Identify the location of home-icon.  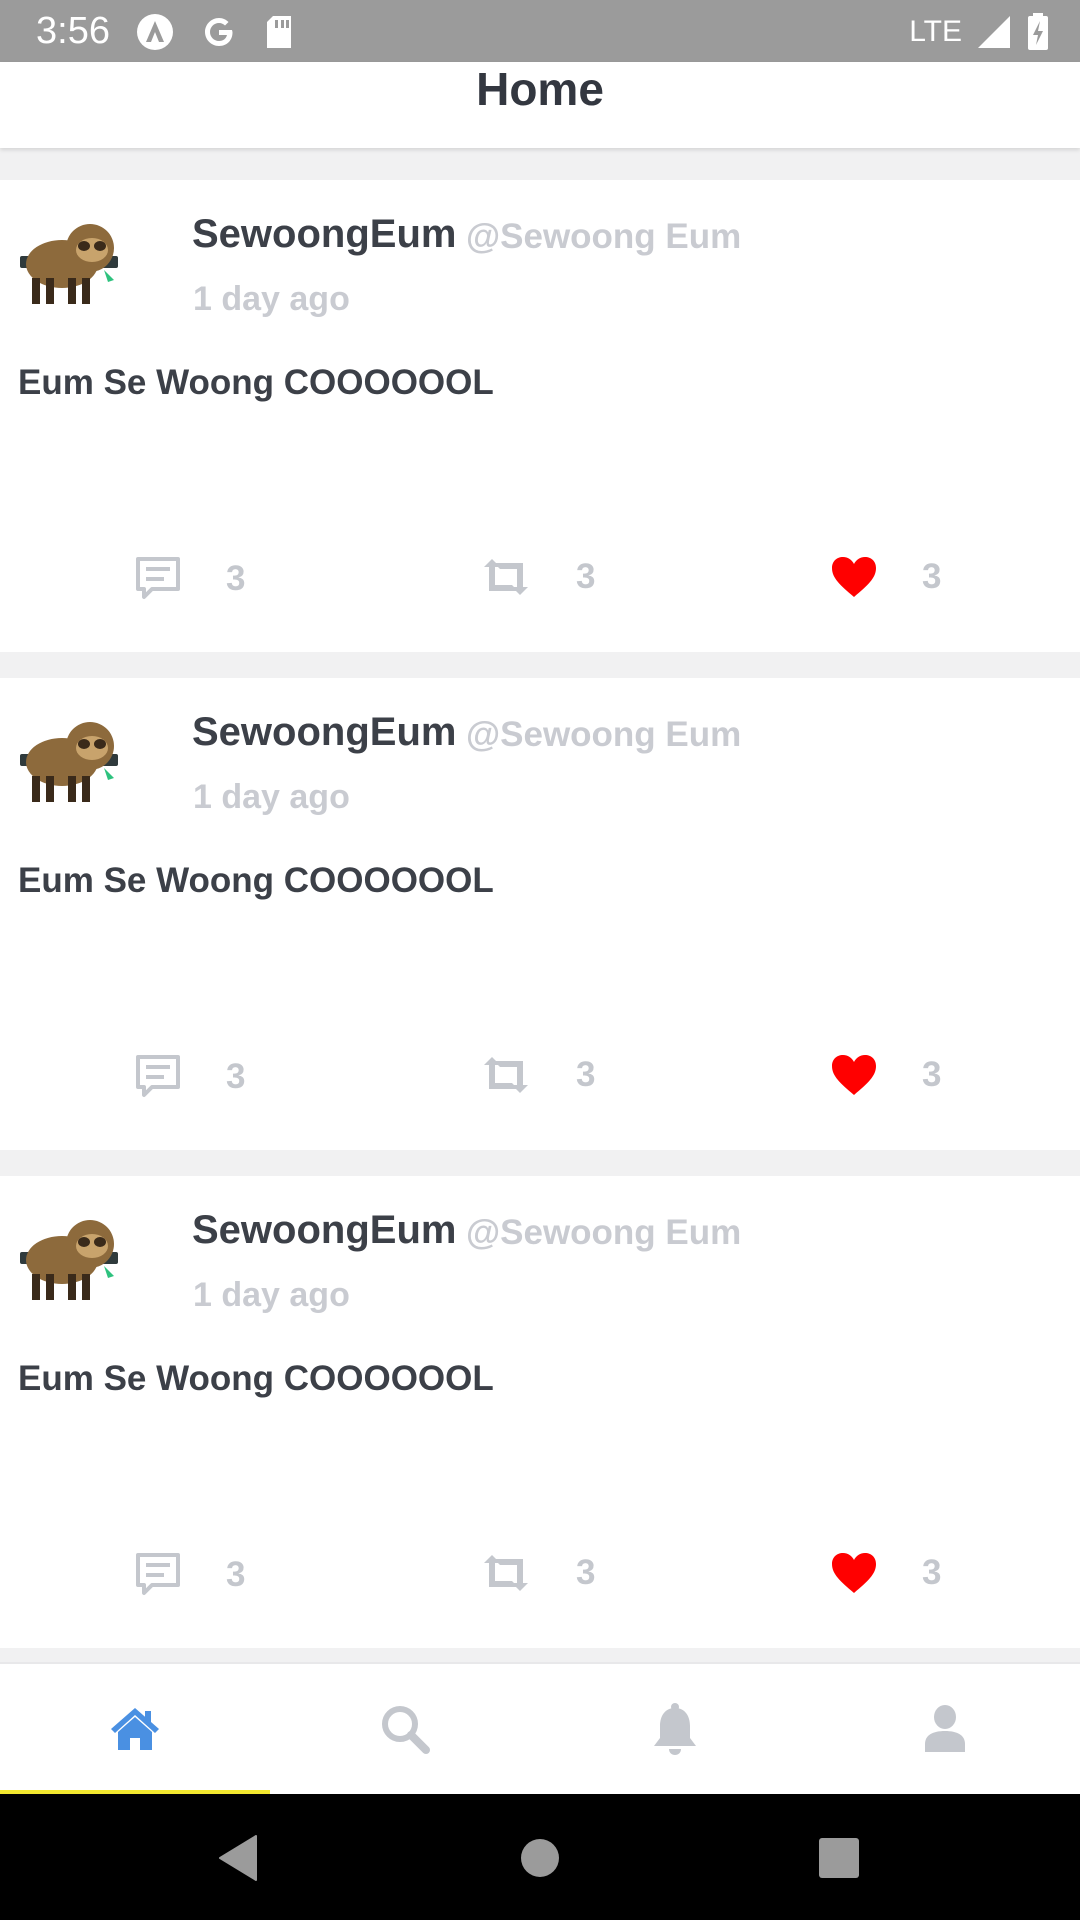
(135, 1729).